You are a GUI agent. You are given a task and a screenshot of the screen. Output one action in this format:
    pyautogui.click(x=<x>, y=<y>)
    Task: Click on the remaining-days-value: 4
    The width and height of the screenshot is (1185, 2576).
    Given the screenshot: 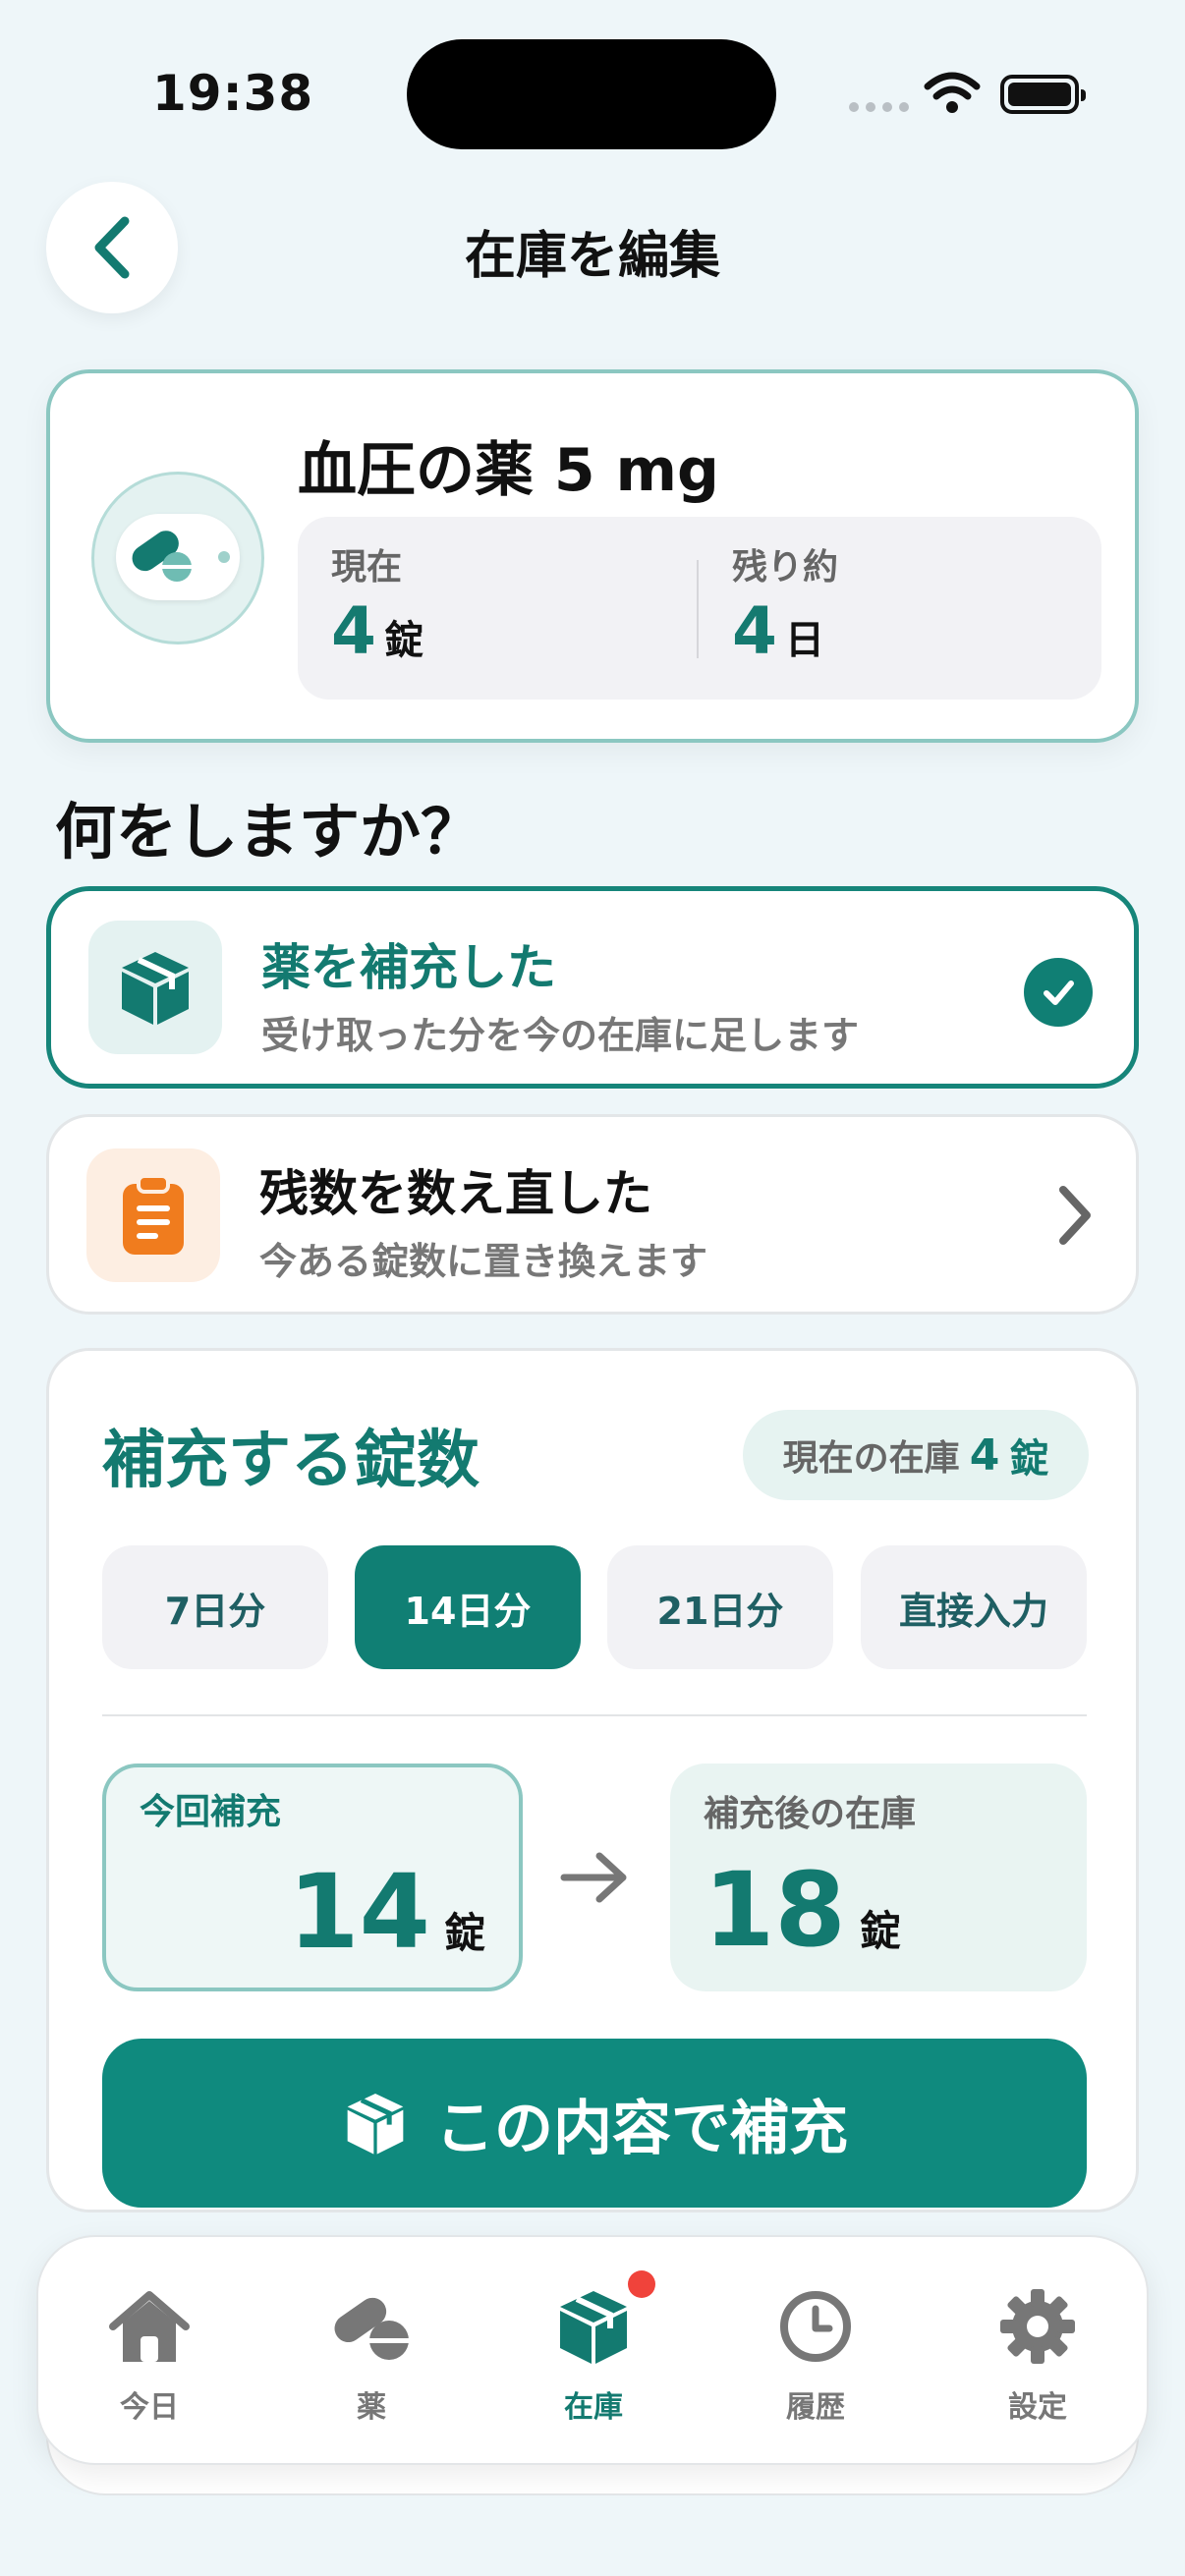 What is the action you would take?
    pyautogui.click(x=755, y=631)
    